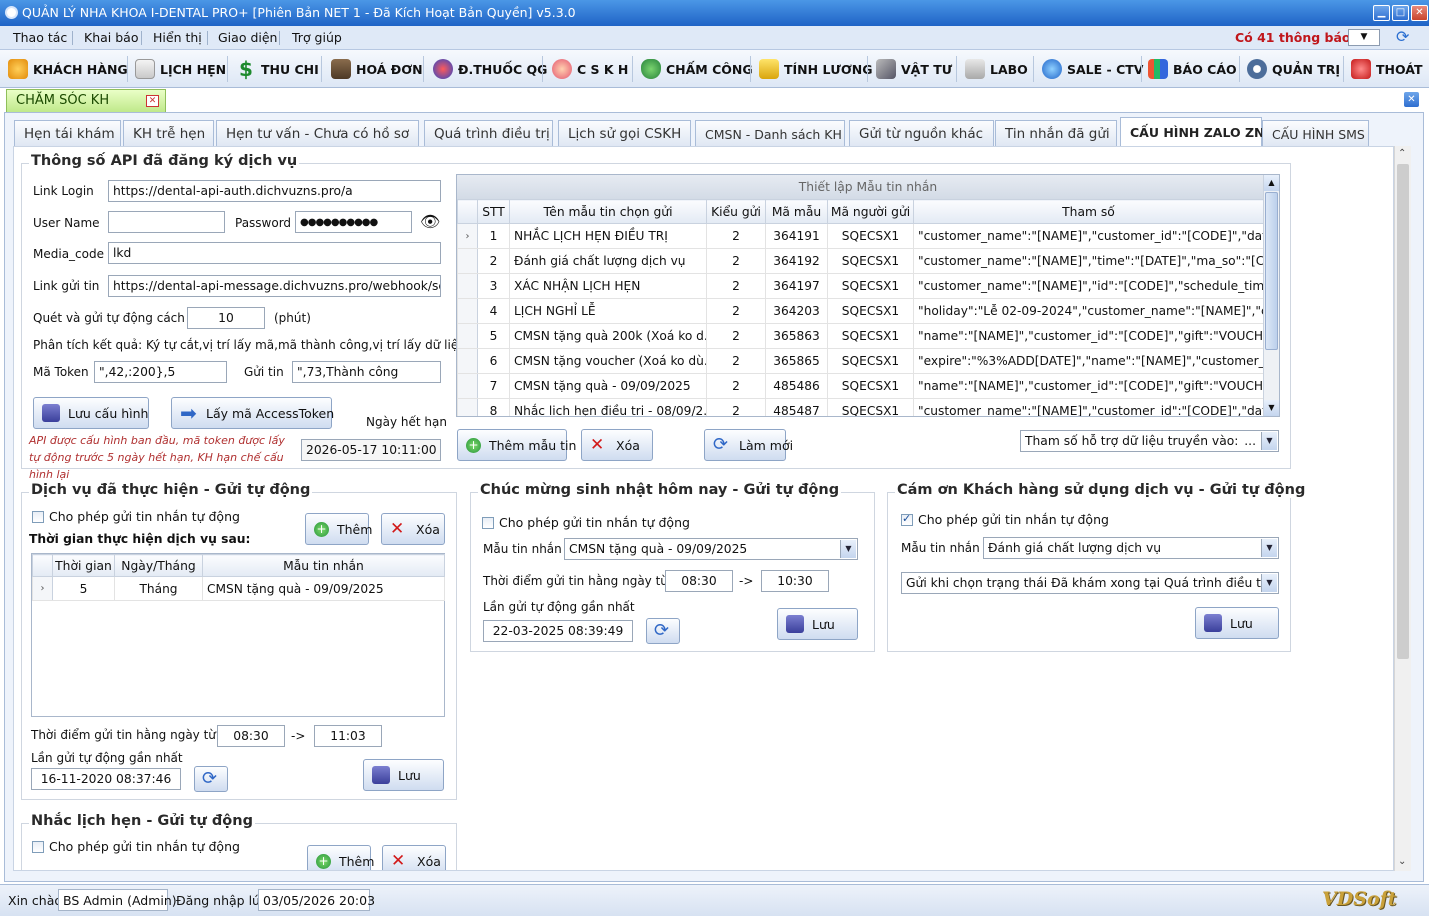 This screenshot has height=916, width=1429. Describe the element at coordinates (1092, 69) in the screenshot. I see `toolbar-sale-ctv: SALE - CTV` at that location.